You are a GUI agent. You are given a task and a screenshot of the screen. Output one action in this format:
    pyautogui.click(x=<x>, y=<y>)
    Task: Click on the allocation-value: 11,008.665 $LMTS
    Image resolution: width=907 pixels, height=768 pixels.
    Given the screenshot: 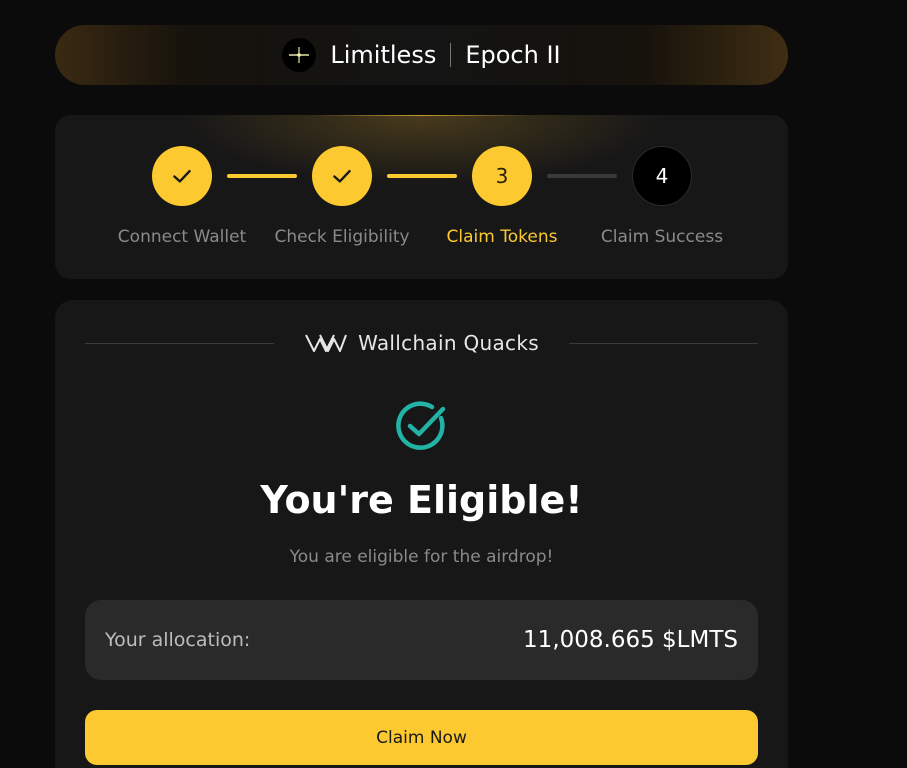 What is the action you would take?
    pyautogui.click(x=630, y=640)
    